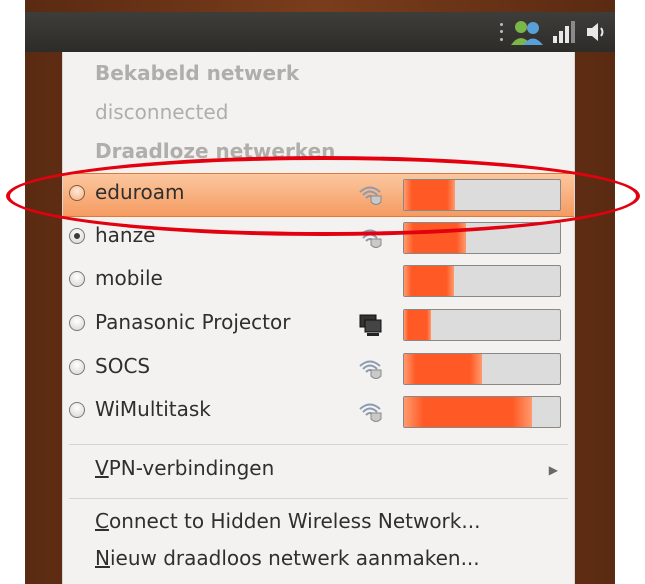  Describe the element at coordinates (527, 32) in the screenshot. I see `users-icon` at that location.